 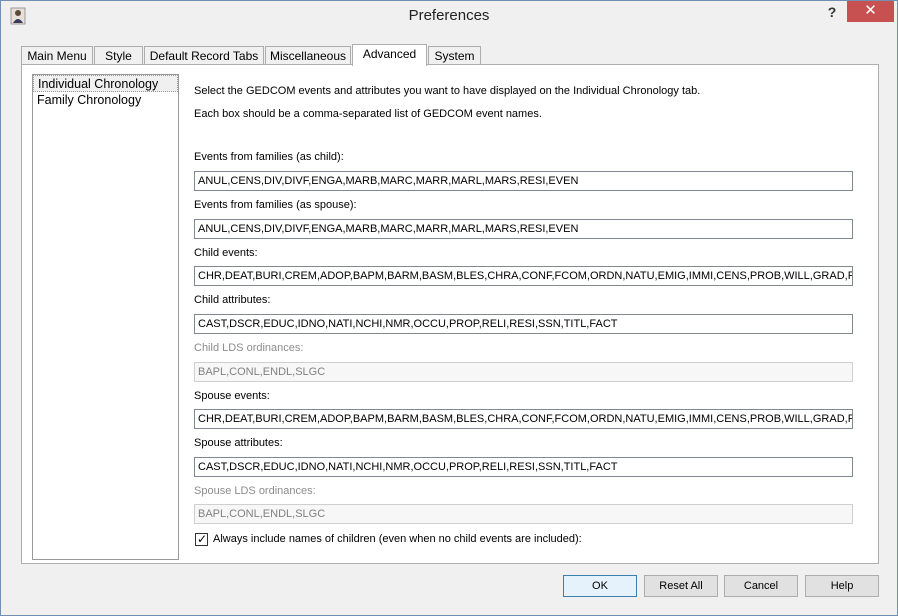 I want to click on tab-advanced: Advanced, so click(x=389, y=55).